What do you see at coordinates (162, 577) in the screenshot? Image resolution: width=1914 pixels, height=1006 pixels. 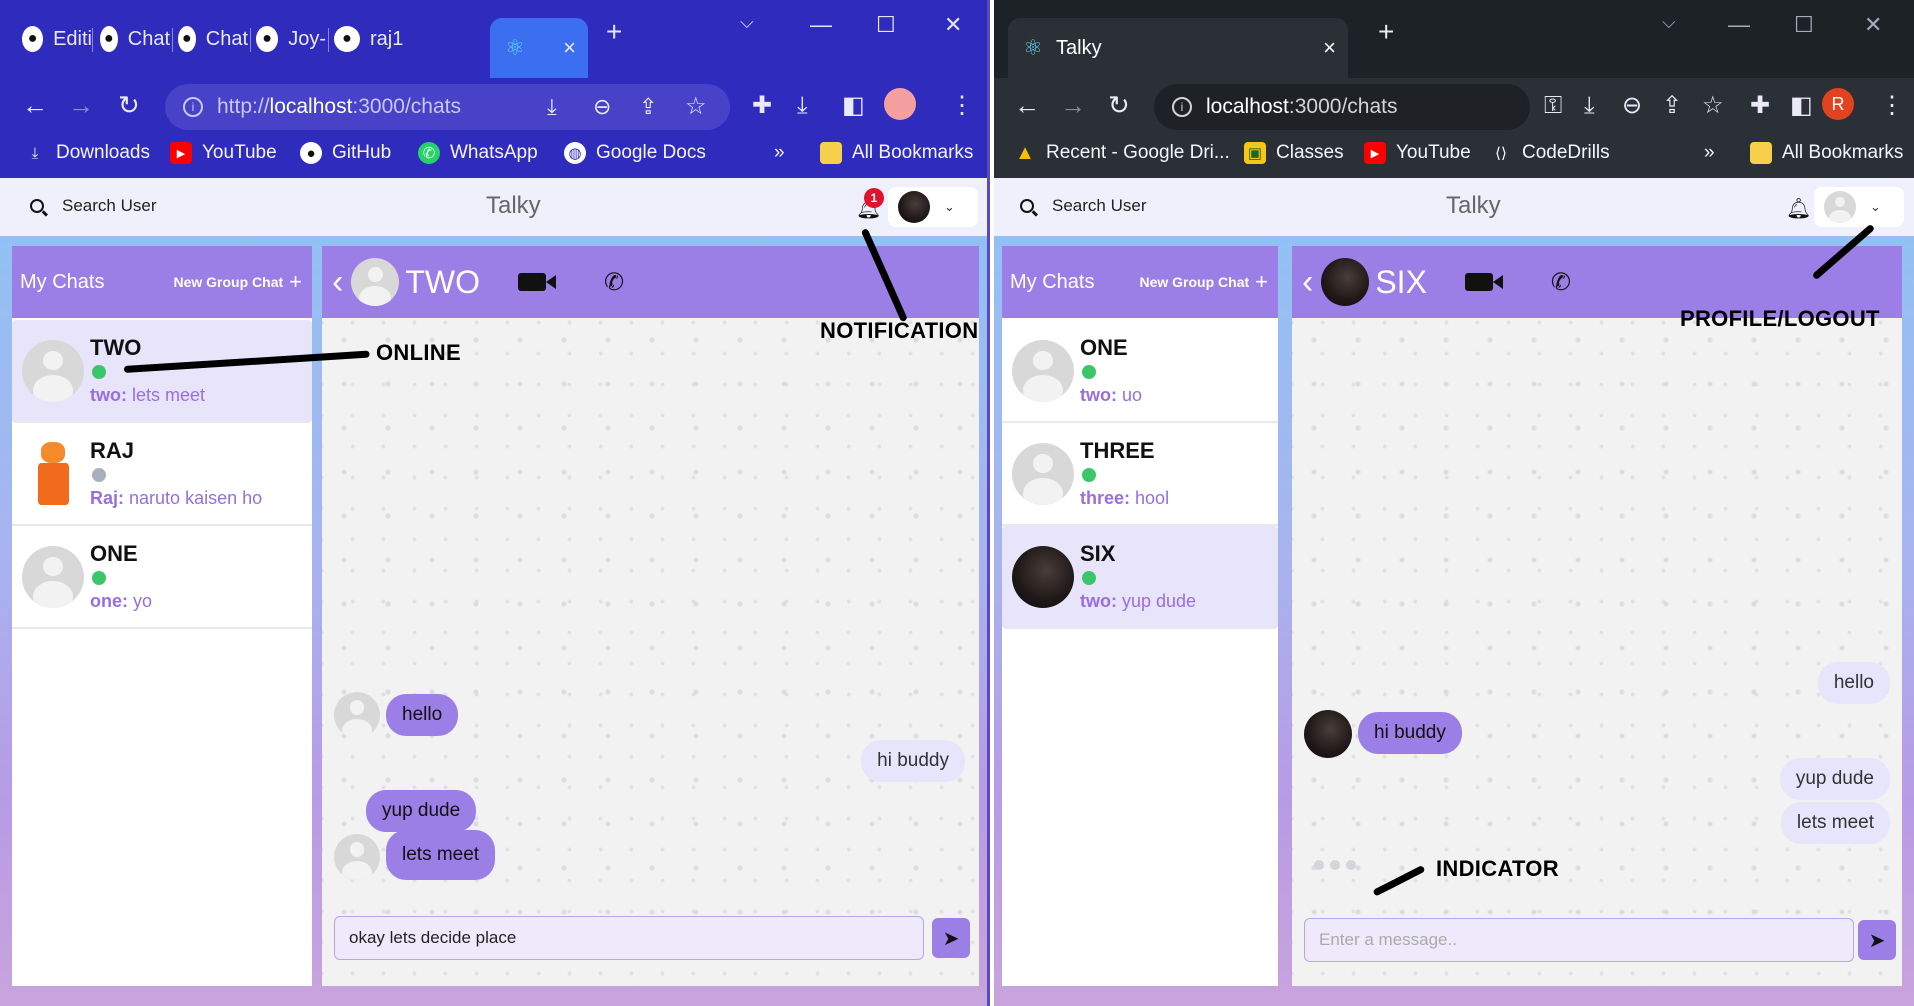 I see `list-item: ONE one: yo` at bounding box center [162, 577].